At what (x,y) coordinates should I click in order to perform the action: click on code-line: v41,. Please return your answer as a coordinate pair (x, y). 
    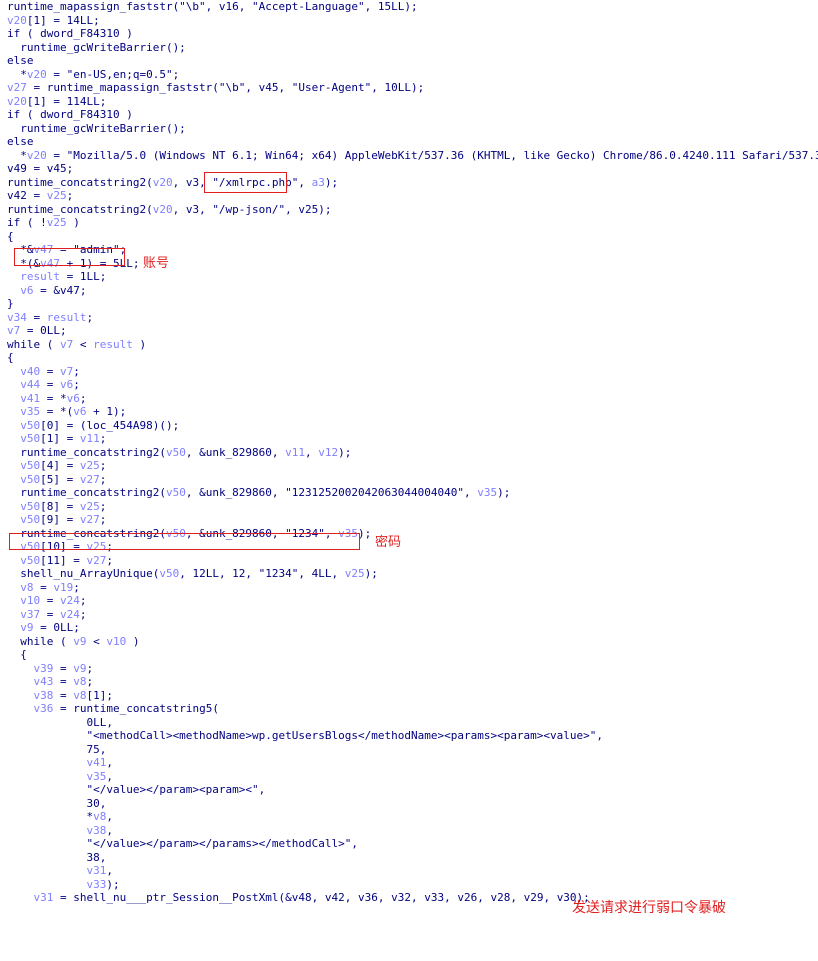
    Looking at the image, I should click on (412, 763).